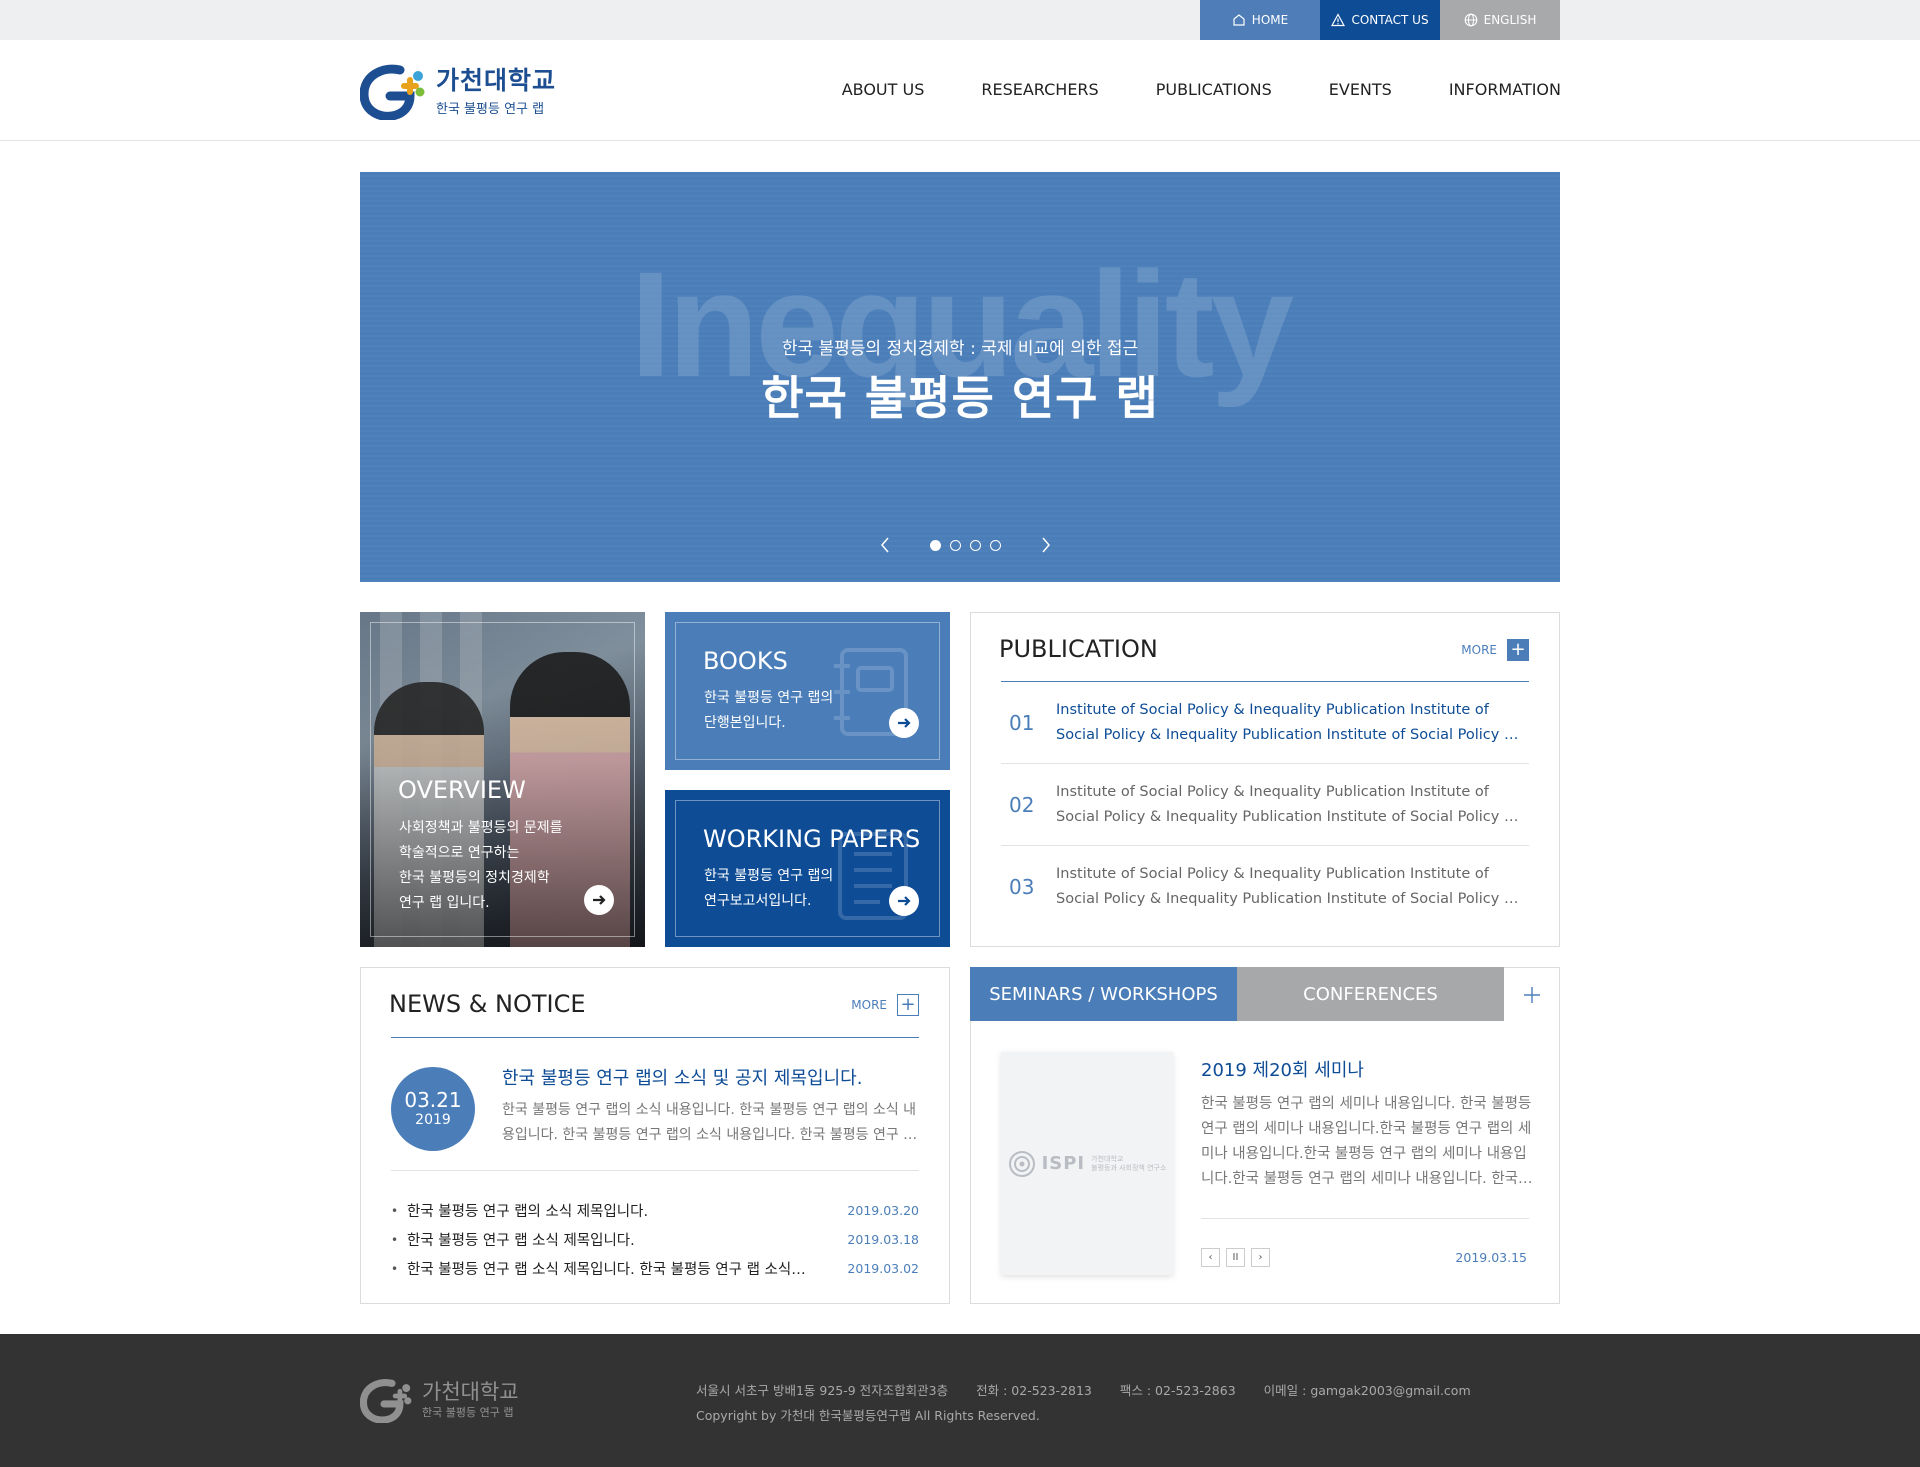  Describe the element at coordinates (655, 1239) in the screenshot. I see `news-list-item: • 한국 불평등 연구 랩 소식 제목입니다. 2019.03.18` at that location.